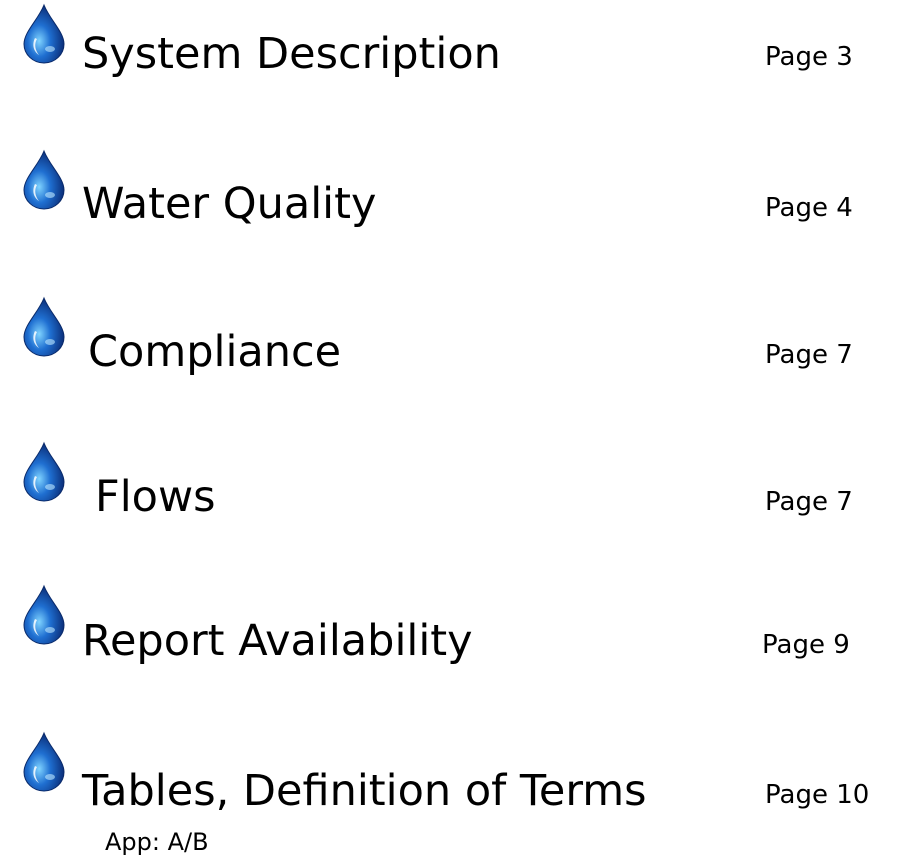 The image size is (905, 864). Describe the element at coordinates (452, 186) in the screenshot. I see `toc-entry-water-quality: Water Quality Page 4` at that location.